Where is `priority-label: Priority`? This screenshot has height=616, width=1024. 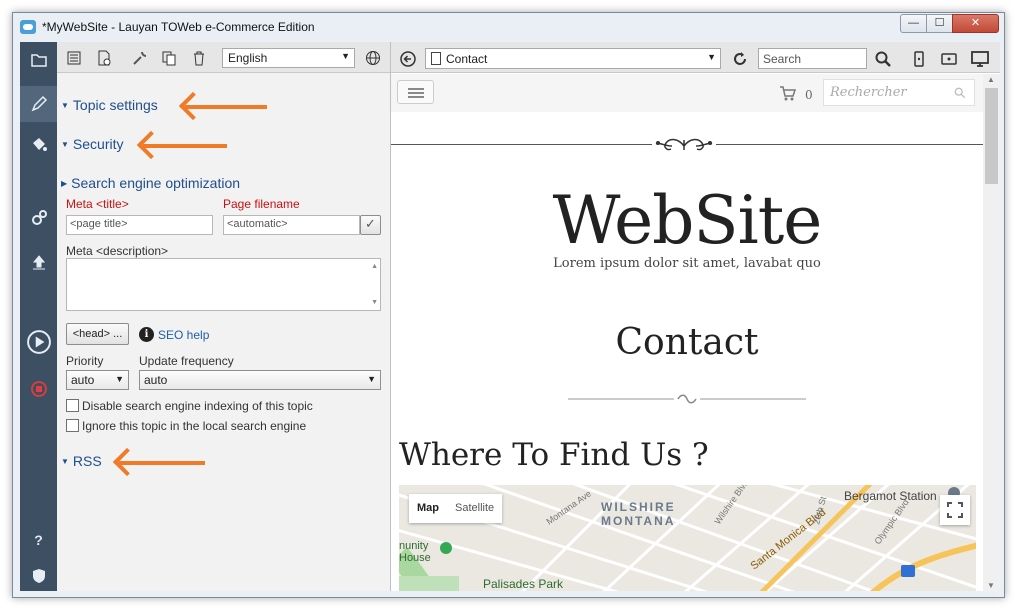
priority-label: Priority is located at coordinates (85, 361).